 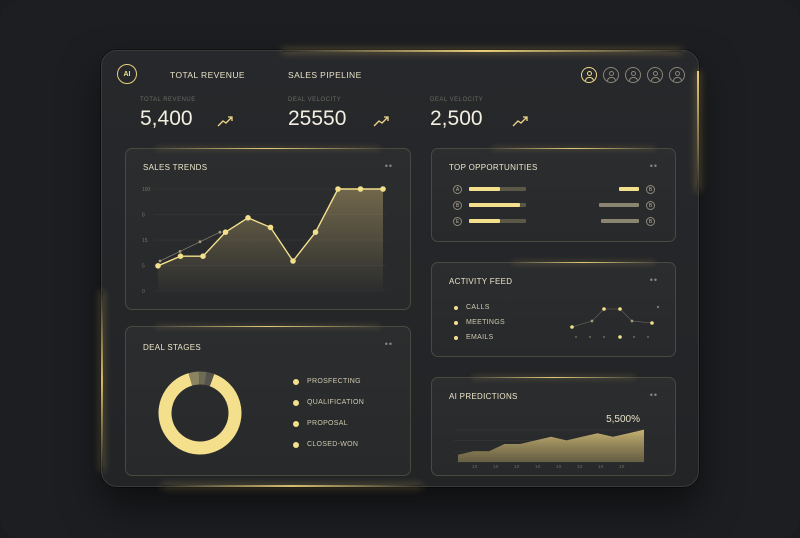 I want to click on kpi-value: 2,500, so click(x=456, y=118).